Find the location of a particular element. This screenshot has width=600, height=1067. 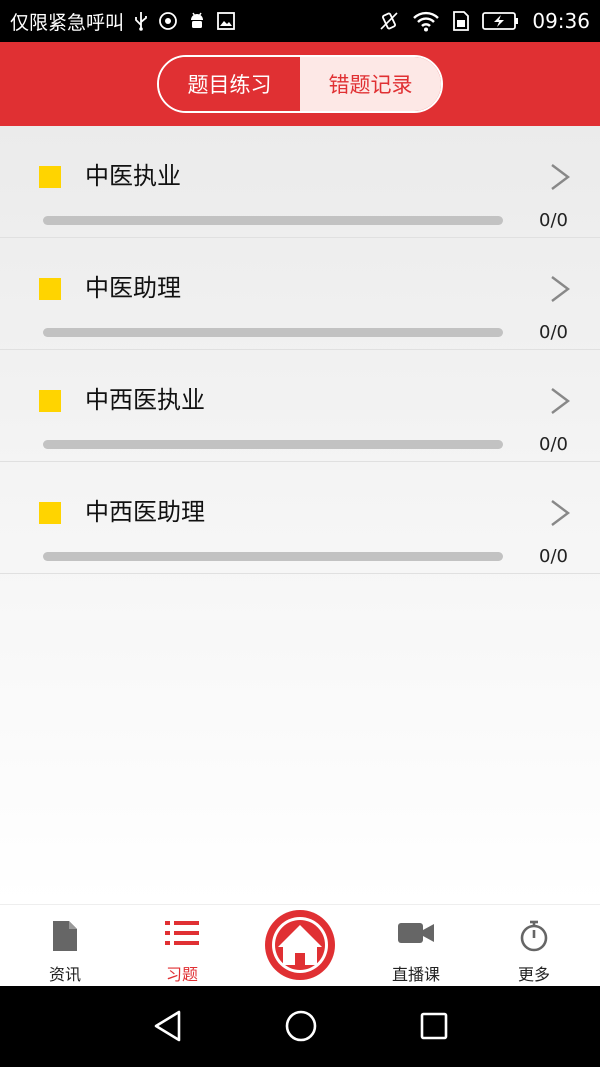

status-time: 09:36 is located at coordinates (561, 21).